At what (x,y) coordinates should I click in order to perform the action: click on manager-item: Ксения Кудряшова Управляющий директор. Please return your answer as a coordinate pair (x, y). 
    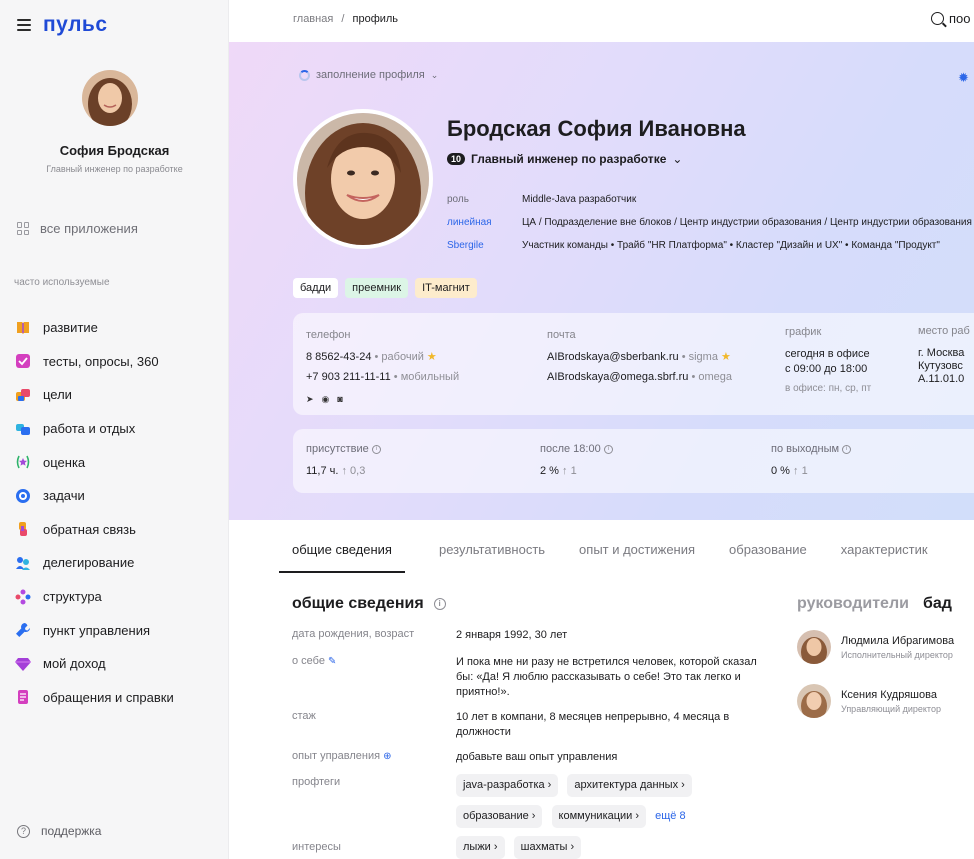
    Looking at the image, I should click on (869, 701).